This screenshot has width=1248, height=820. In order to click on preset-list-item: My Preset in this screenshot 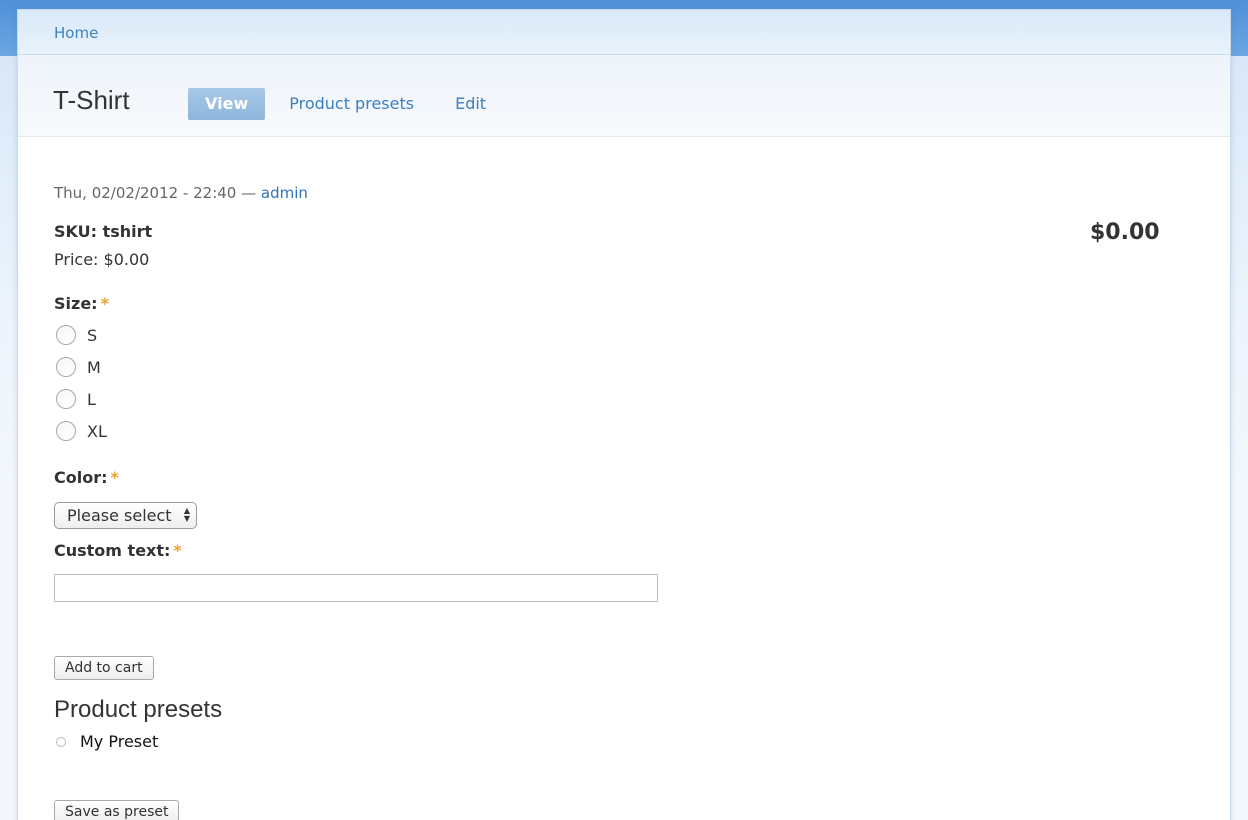, I will do `click(107, 741)`.